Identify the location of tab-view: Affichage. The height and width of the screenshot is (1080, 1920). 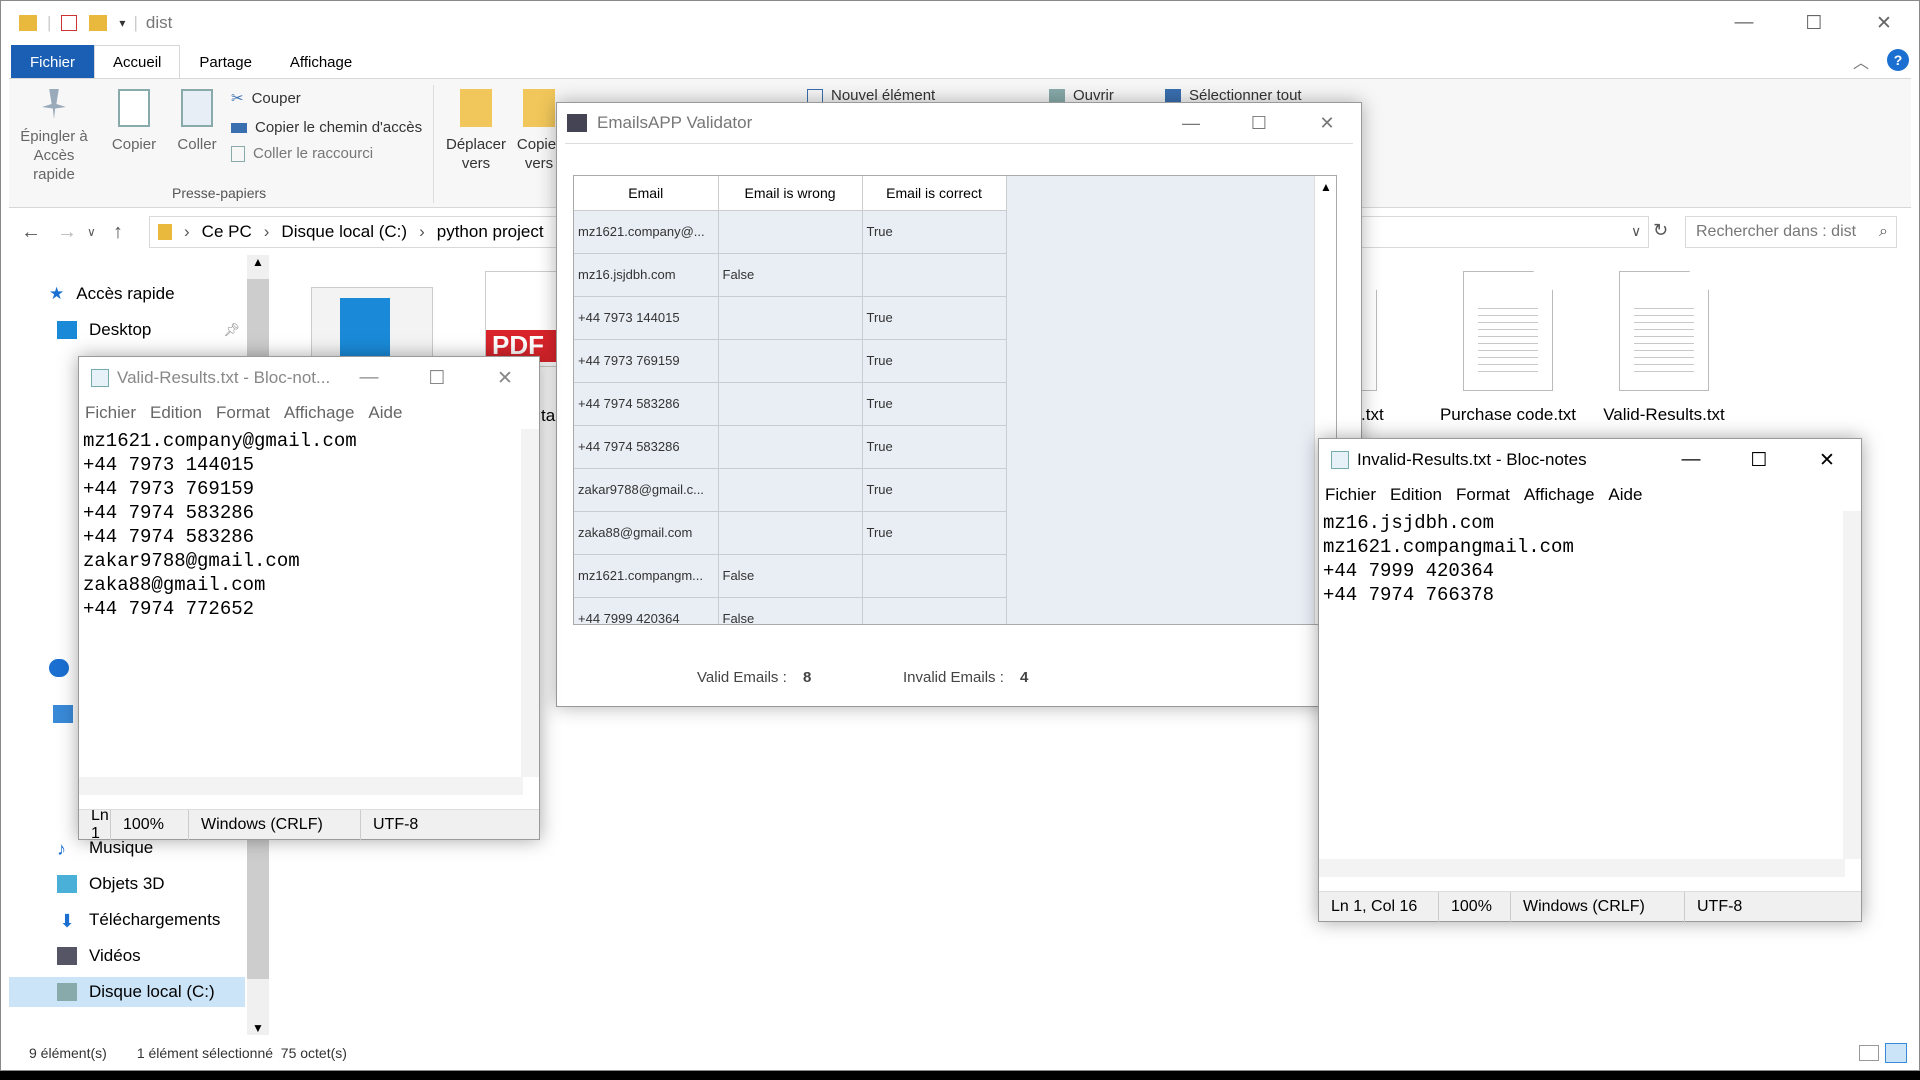
(321, 62).